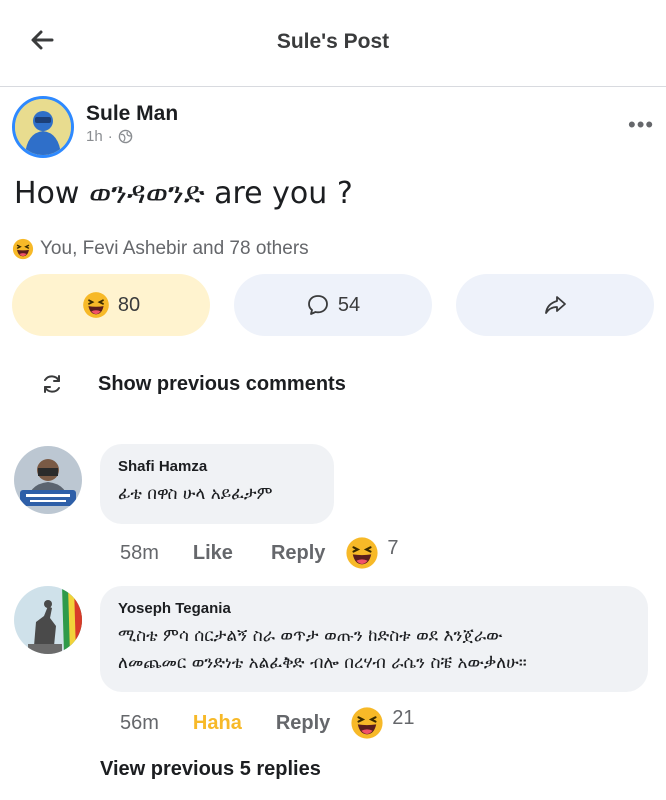 The width and height of the screenshot is (666, 800). Describe the element at coordinates (222, 383) in the screenshot. I see `show-previous-comments-label: Show previous comments` at that location.